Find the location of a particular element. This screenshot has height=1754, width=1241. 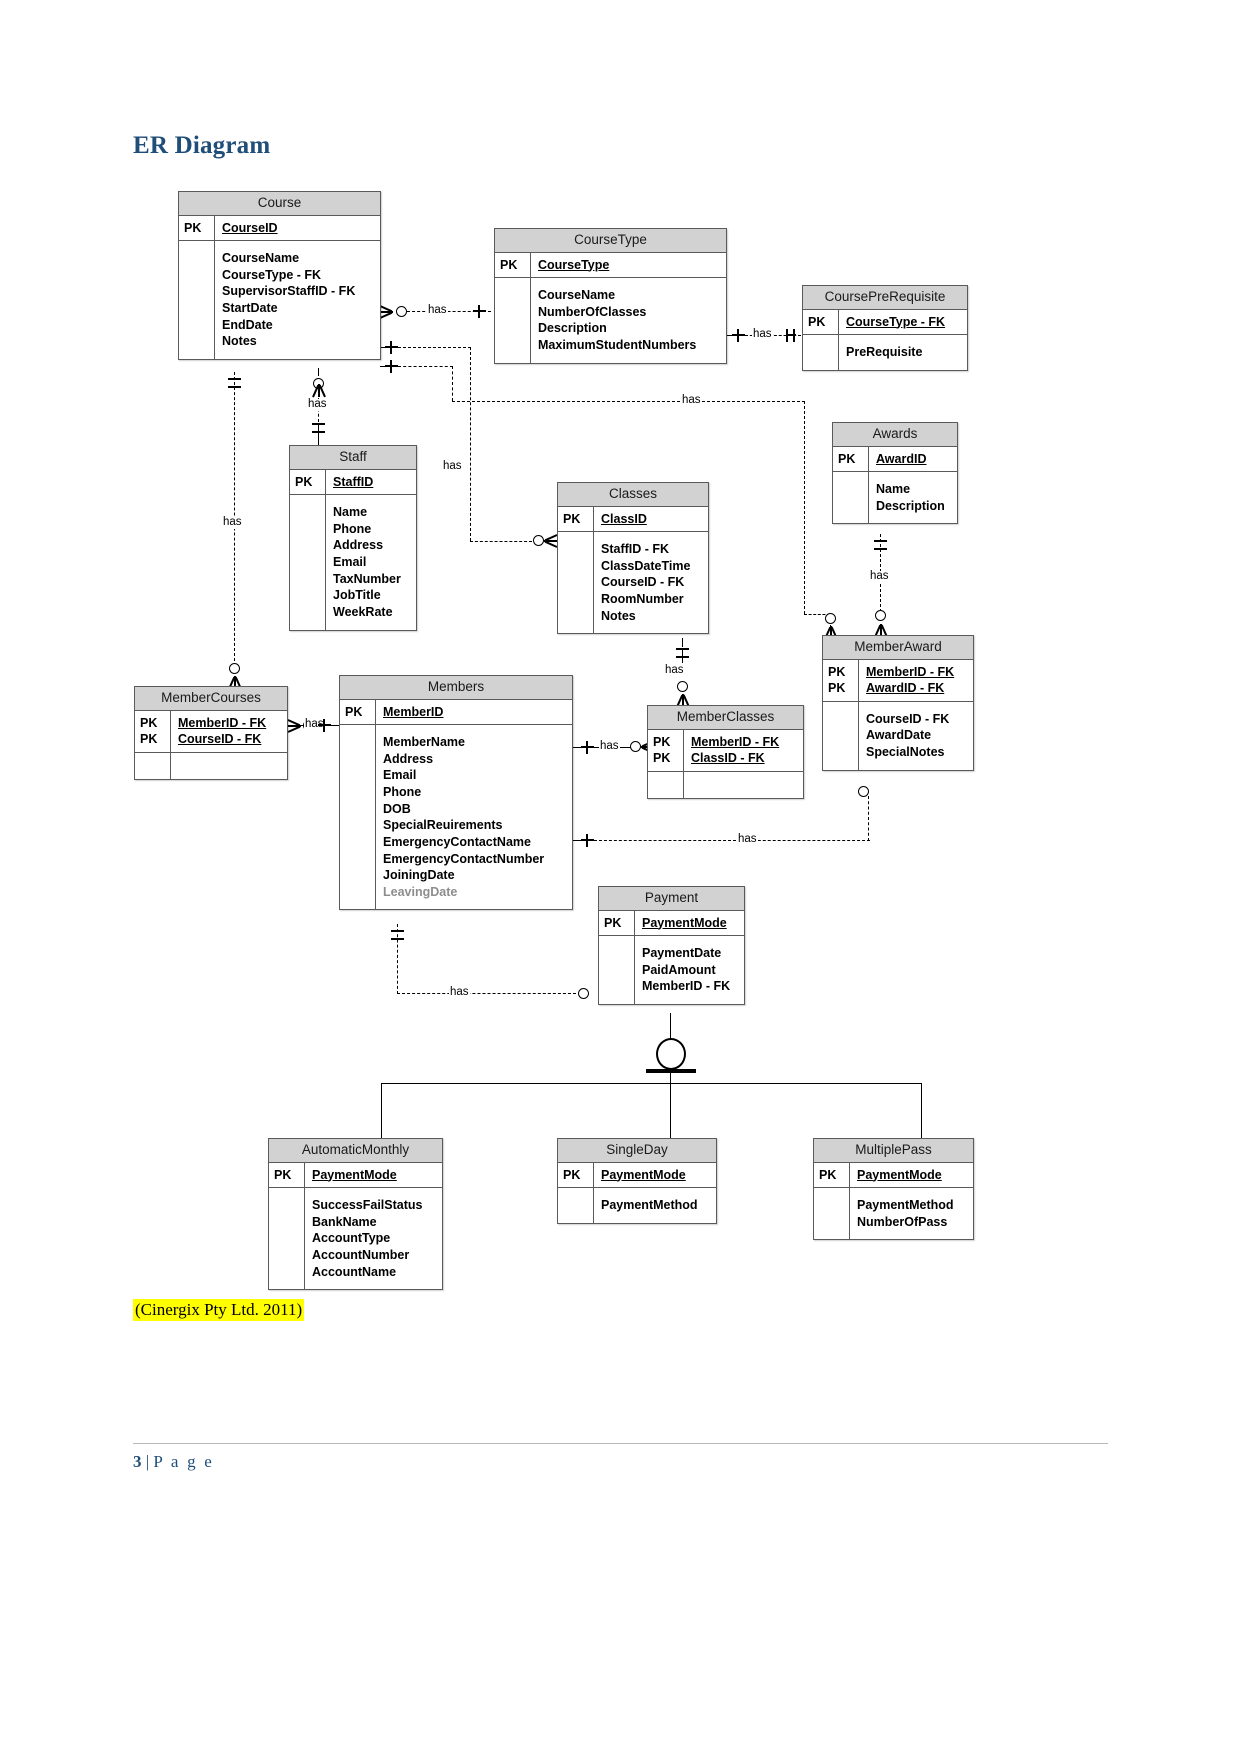

attribute: MaximumStudentNumbers is located at coordinates (617, 345).